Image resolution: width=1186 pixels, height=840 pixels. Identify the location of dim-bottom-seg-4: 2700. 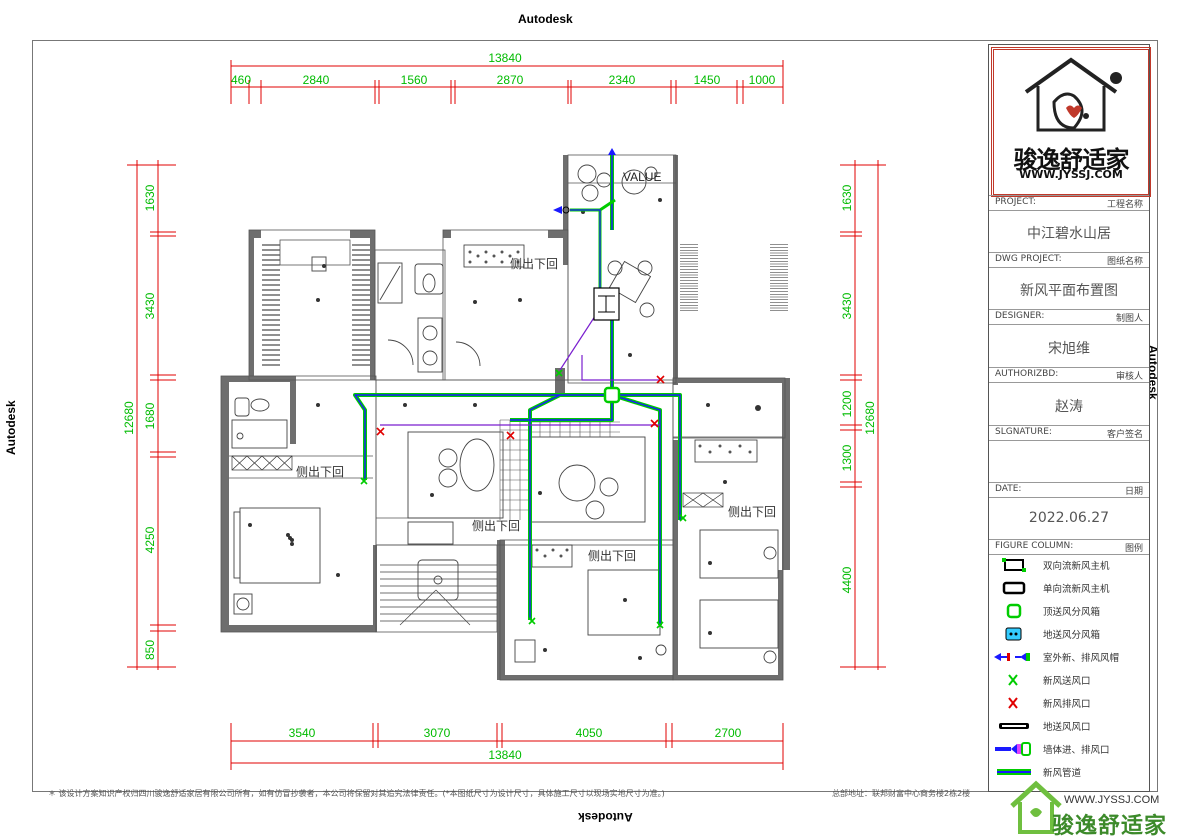
(728, 733).